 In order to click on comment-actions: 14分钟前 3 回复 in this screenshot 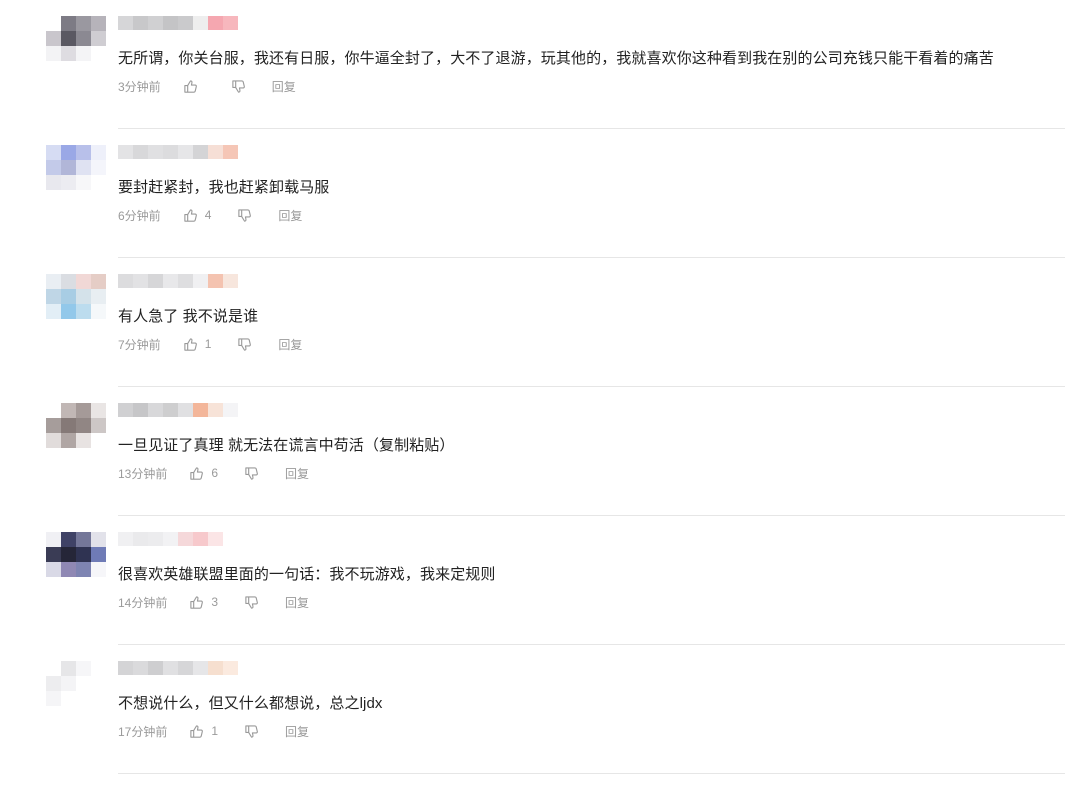, I will do `click(213, 602)`.